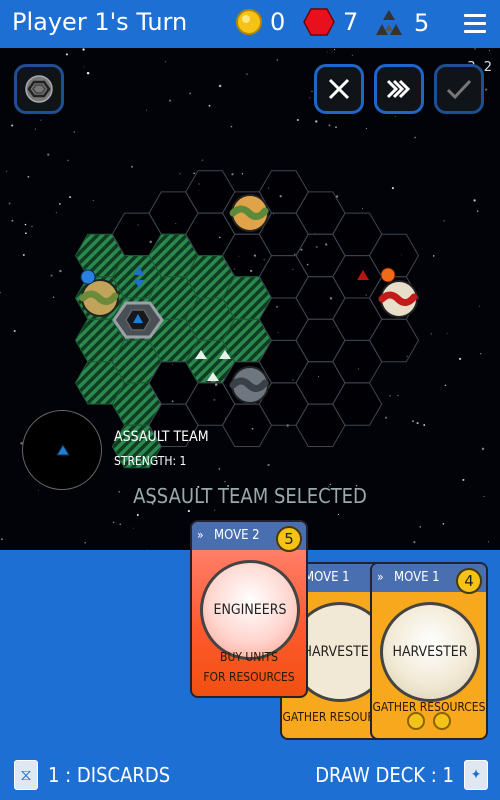 This screenshot has width=500, height=800. Describe the element at coordinates (26, 775) in the screenshot. I see `discard-pile-icon: ⧖` at that location.